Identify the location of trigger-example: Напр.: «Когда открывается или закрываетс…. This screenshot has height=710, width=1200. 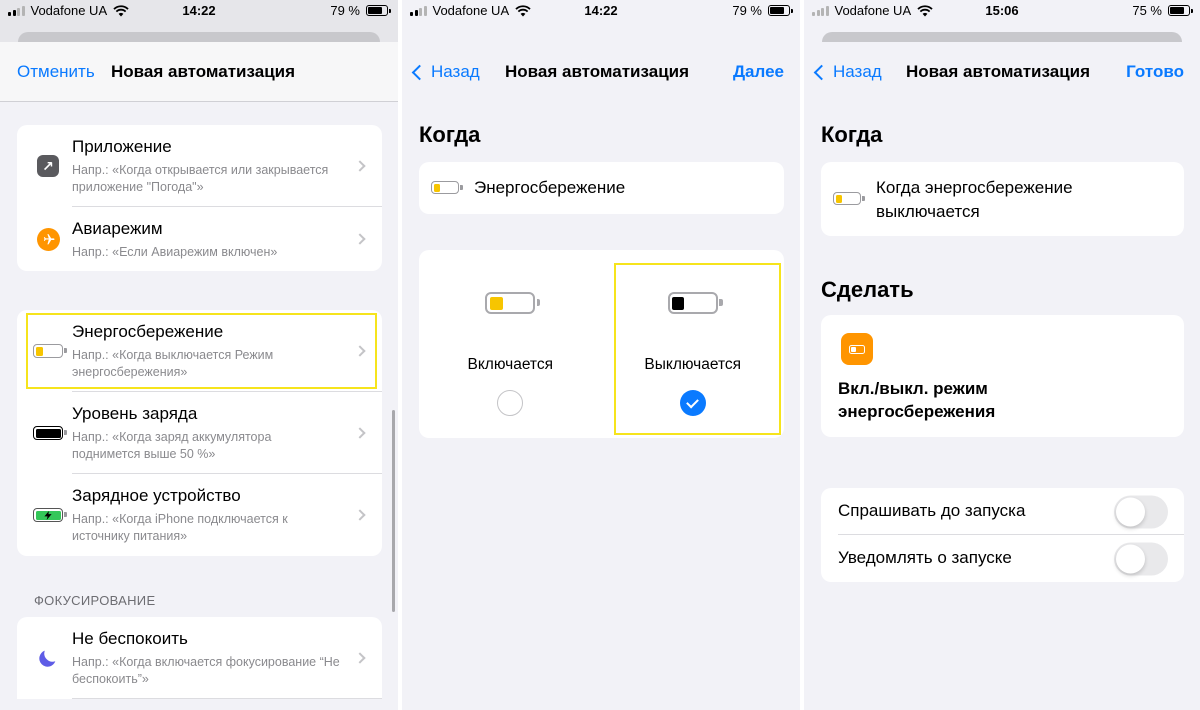
(200, 178).